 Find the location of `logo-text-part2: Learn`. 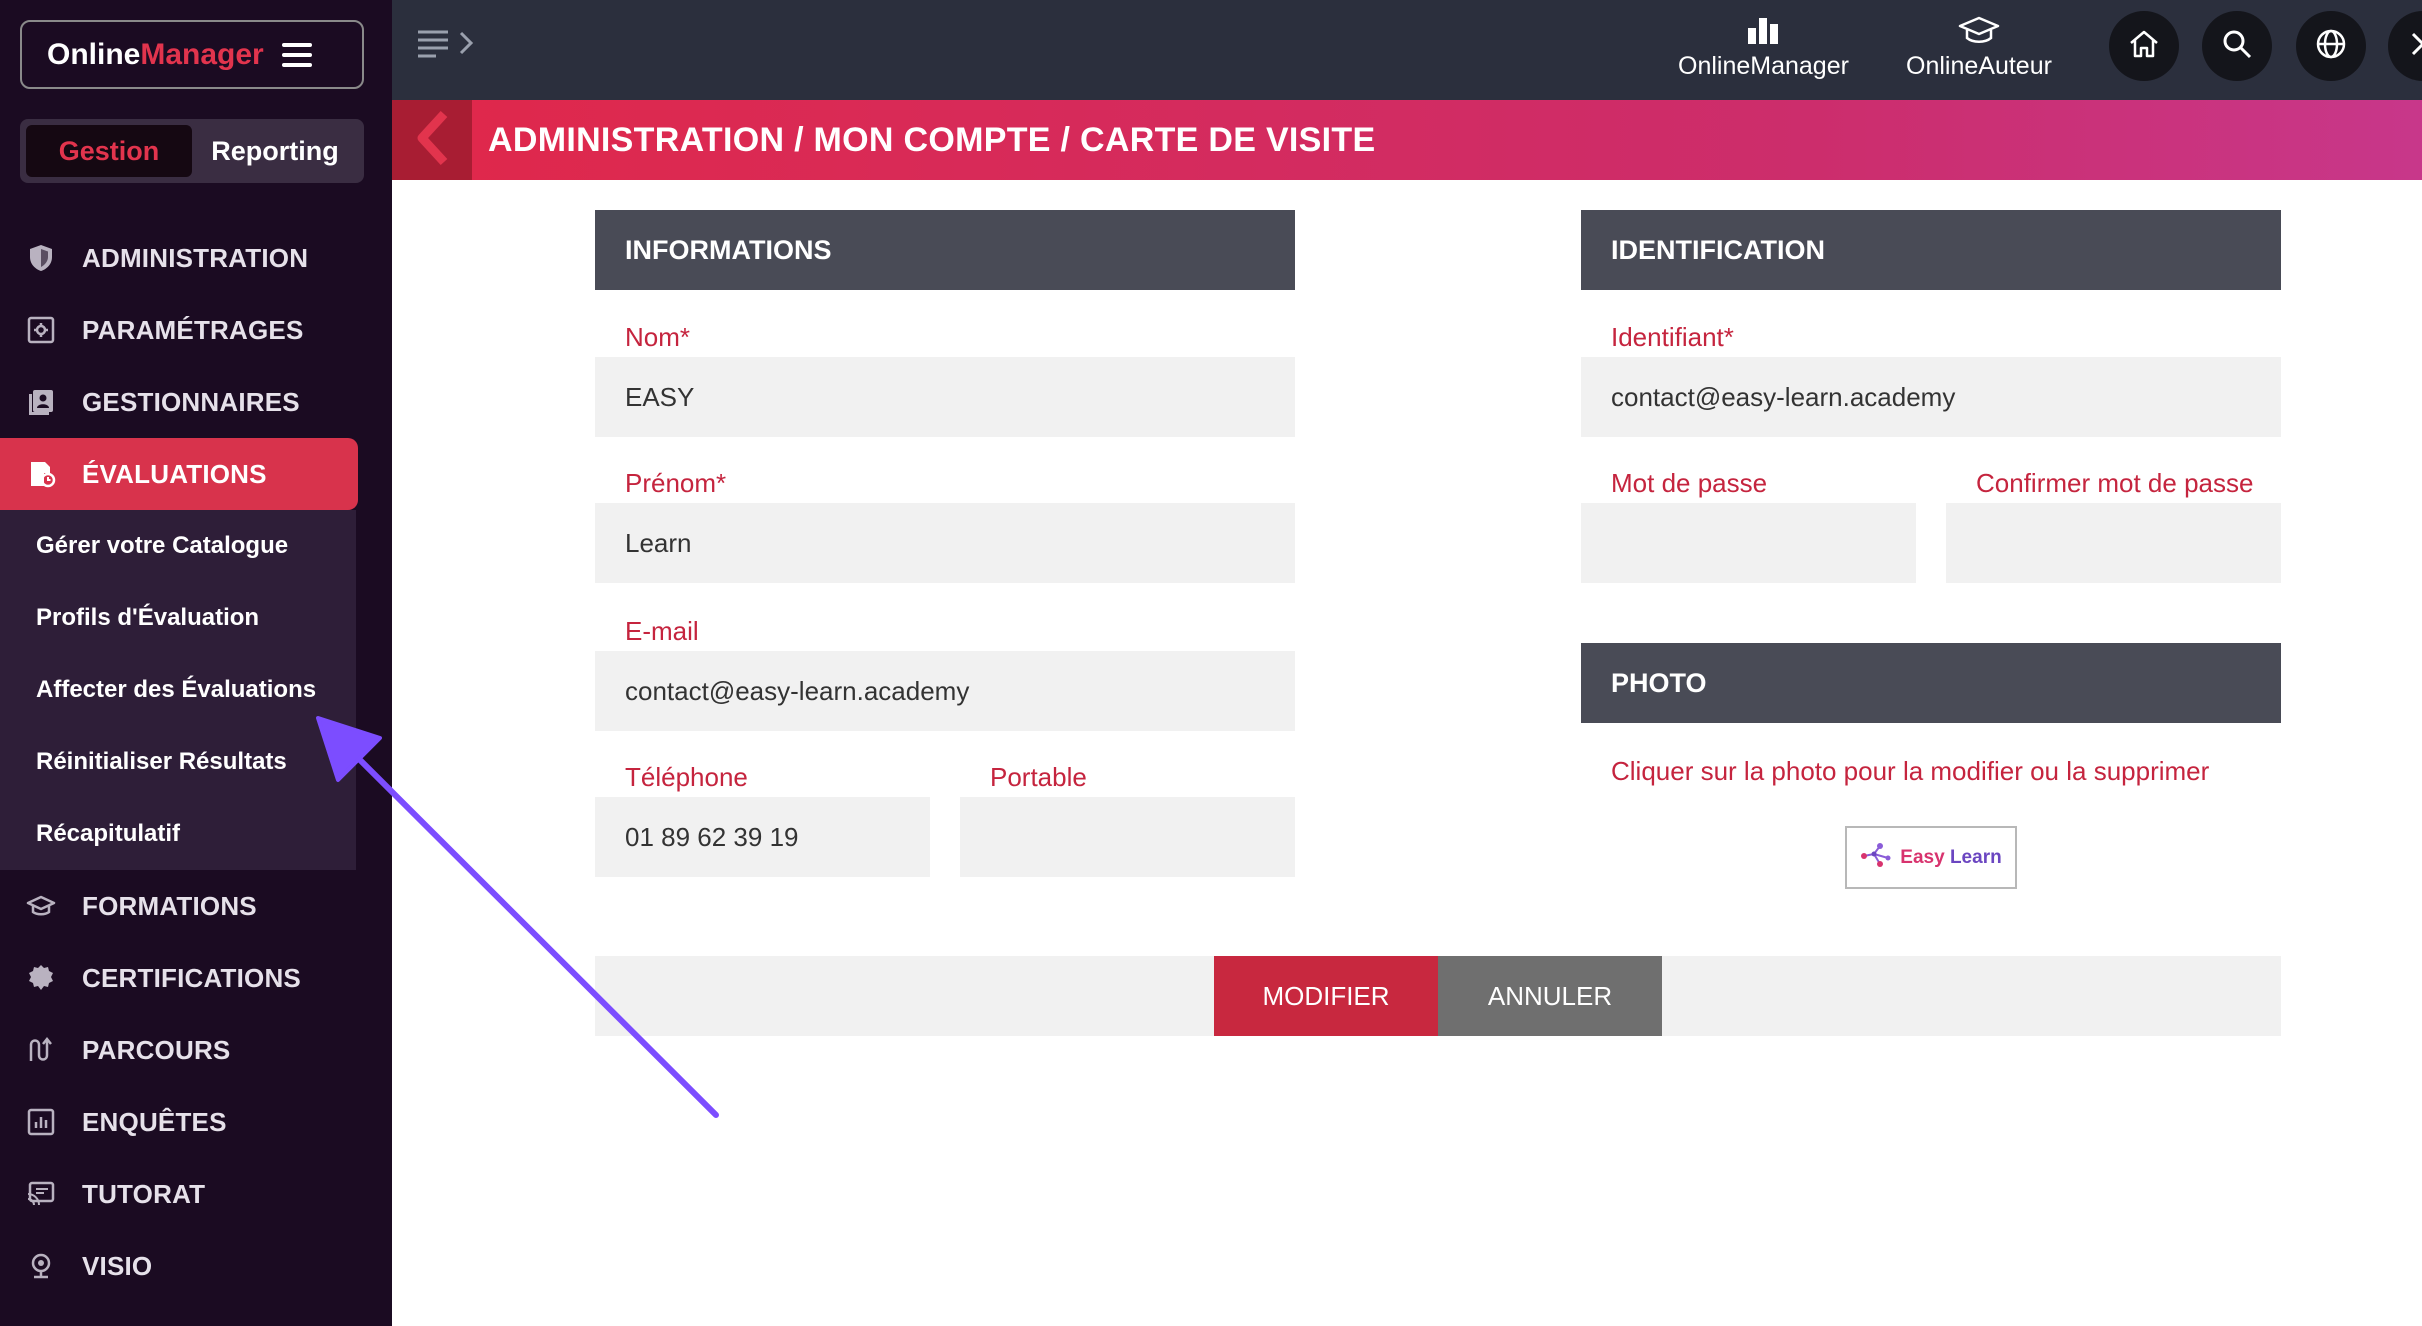

logo-text-part2: Learn is located at coordinates (1975, 857).